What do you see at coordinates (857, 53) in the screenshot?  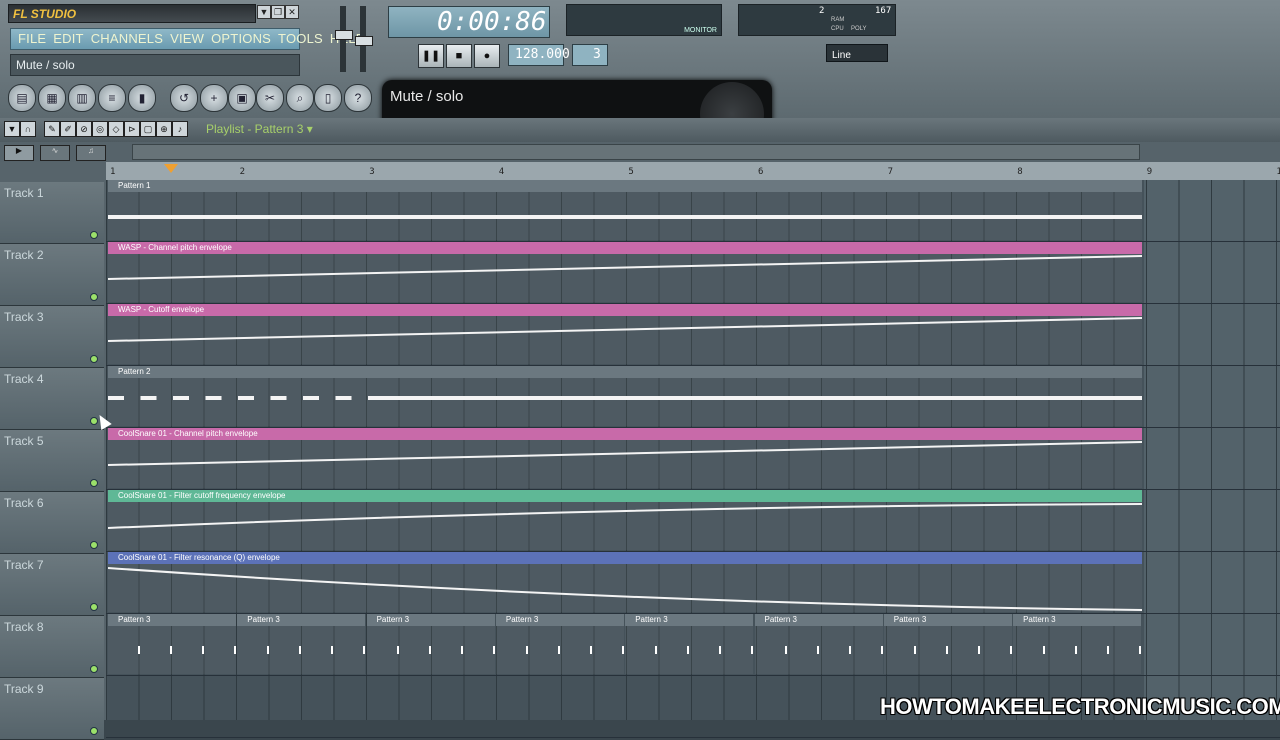 I see `snap-select: Line` at bounding box center [857, 53].